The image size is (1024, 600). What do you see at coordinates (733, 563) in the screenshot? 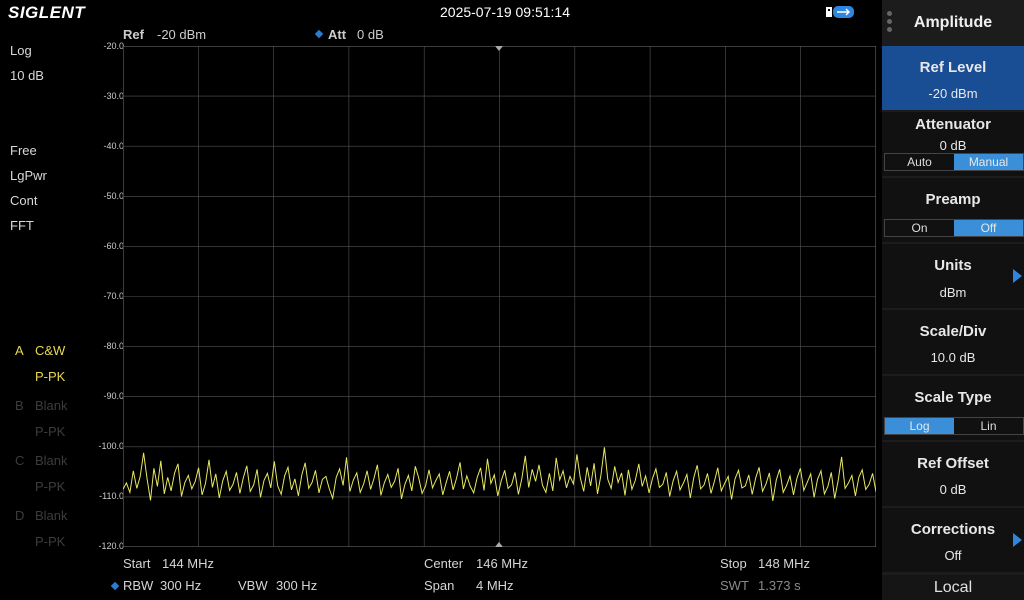
I see `stop-label: Stop` at bounding box center [733, 563].